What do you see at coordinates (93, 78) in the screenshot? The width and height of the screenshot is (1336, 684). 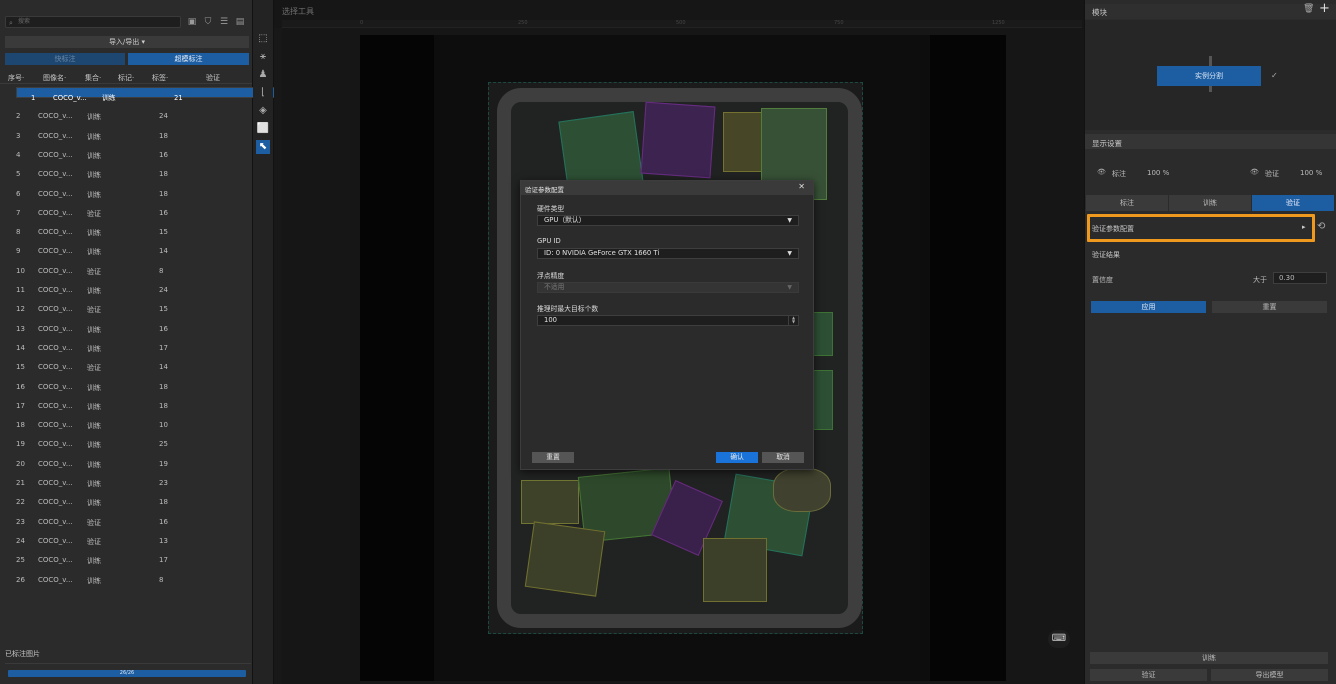 I see `col-set: 集合·` at bounding box center [93, 78].